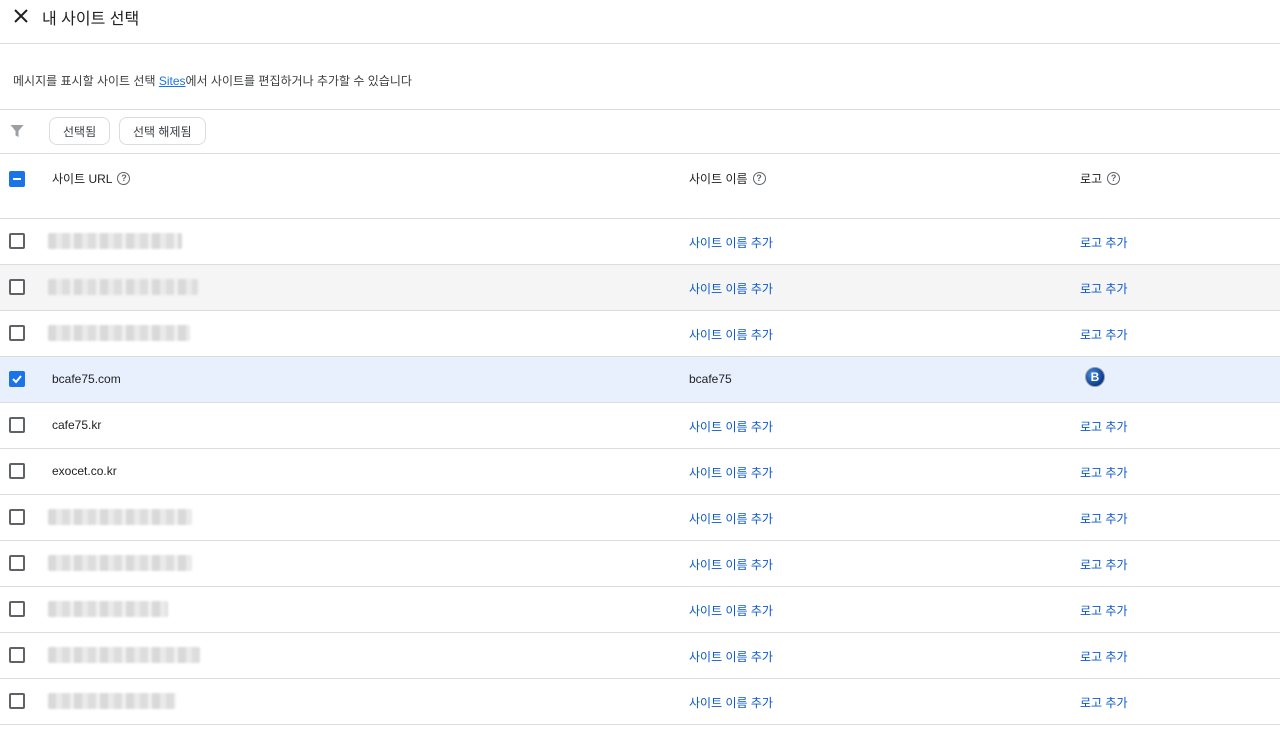 This screenshot has height=731, width=1280. What do you see at coordinates (727, 178) in the screenshot?
I see `column-header-name: 사이트 이름?` at bounding box center [727, 178].